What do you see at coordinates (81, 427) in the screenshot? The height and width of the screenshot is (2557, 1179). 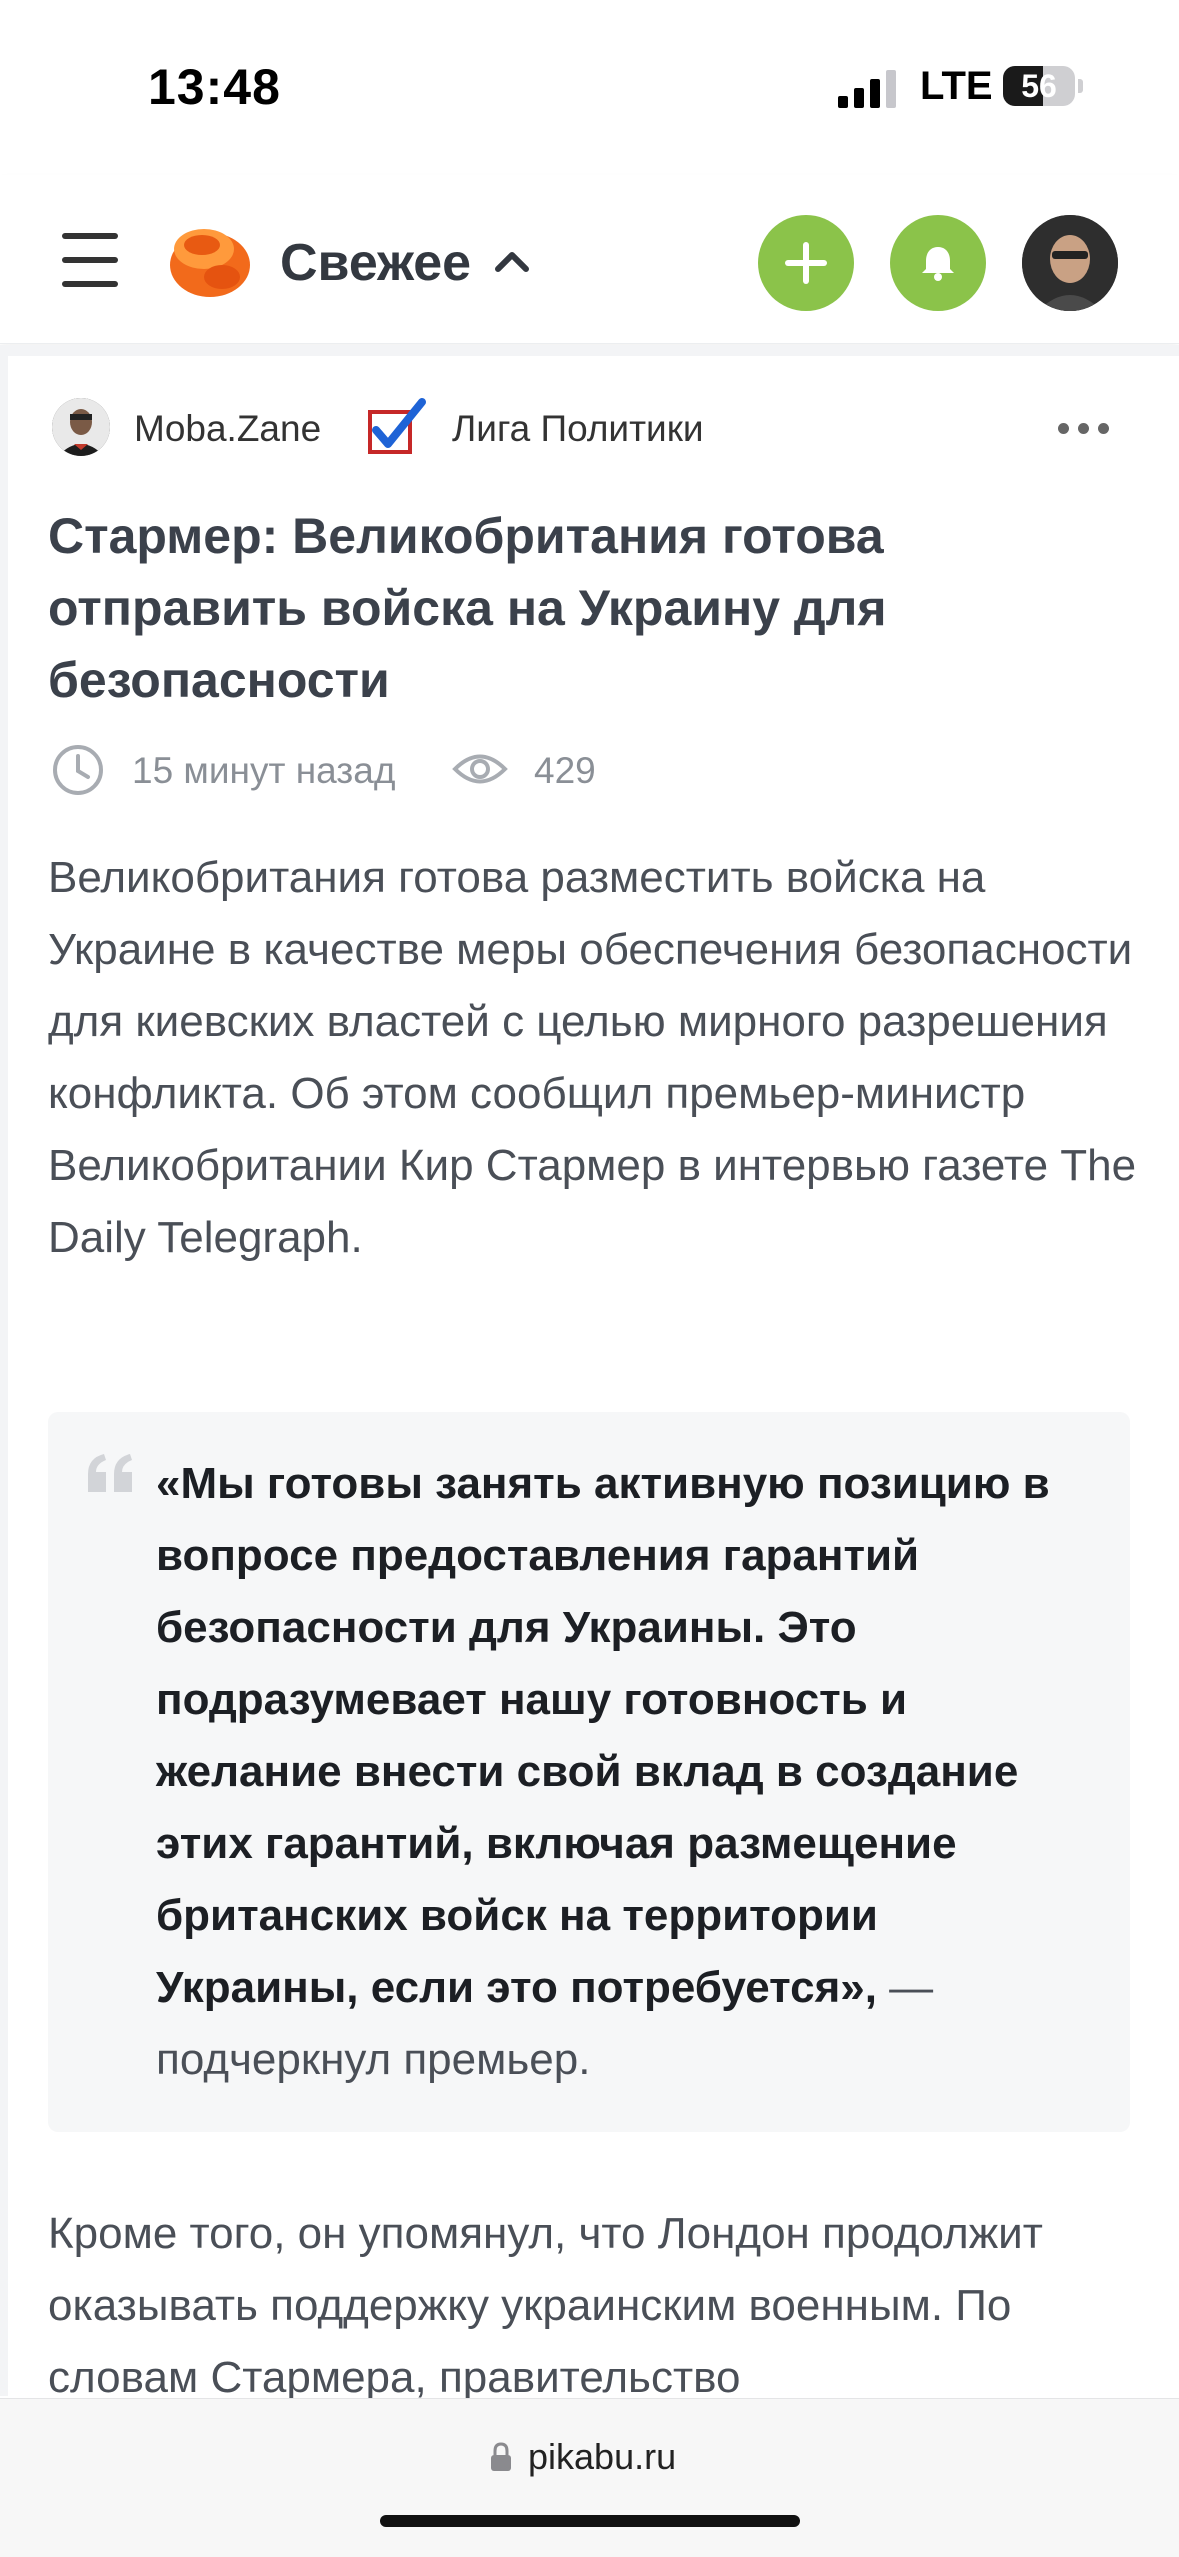 I see `author-avatar` at bounding box center [81, 427].